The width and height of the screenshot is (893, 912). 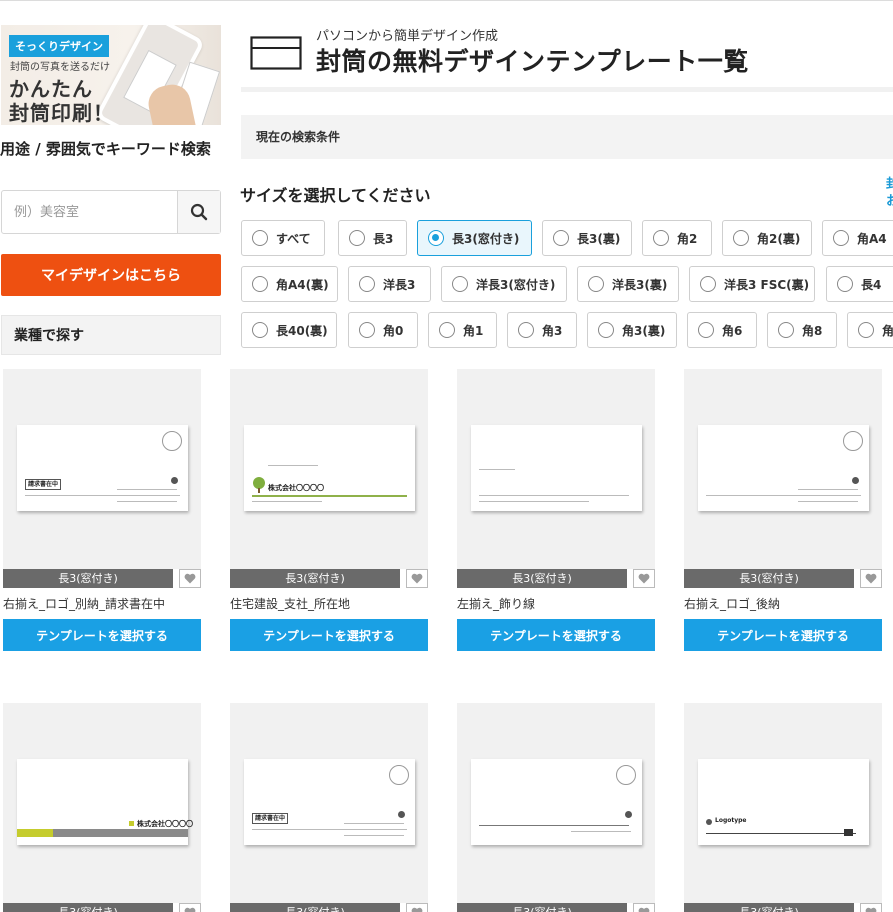 I want to click on size-option: 角6, so click(x=722, y=330).